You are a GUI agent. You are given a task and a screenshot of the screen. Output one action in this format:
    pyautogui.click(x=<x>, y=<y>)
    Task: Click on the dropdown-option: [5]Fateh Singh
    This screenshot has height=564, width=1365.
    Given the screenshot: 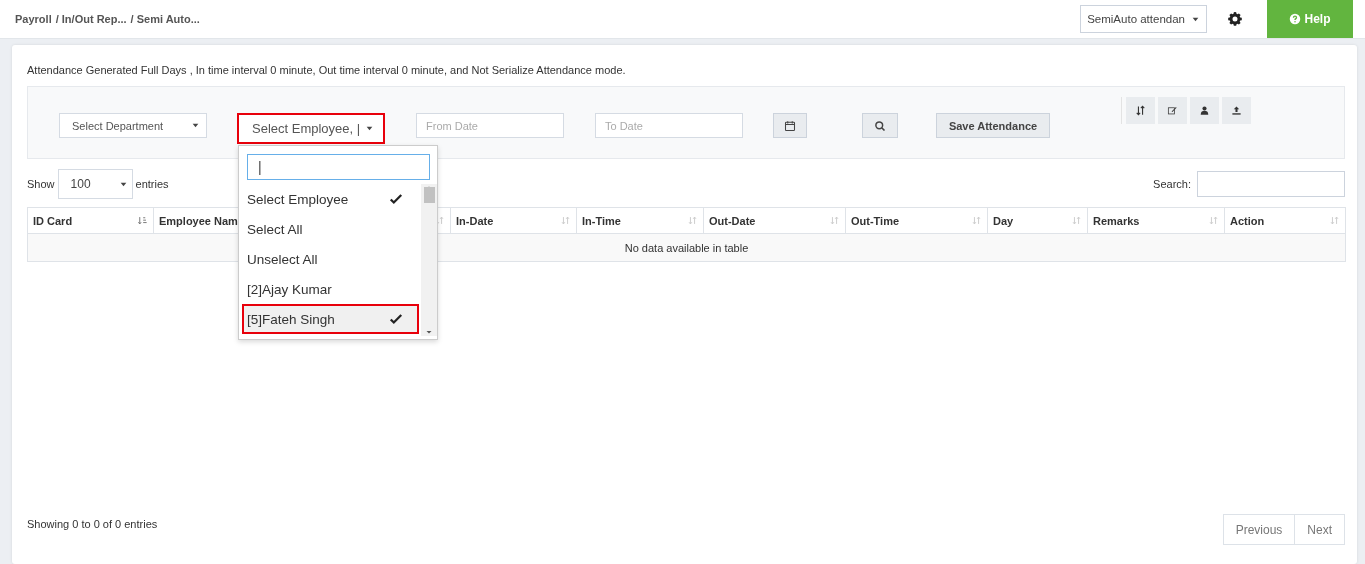 What is the action you would take?
    pyautogui.click(x=330, y=319)
    